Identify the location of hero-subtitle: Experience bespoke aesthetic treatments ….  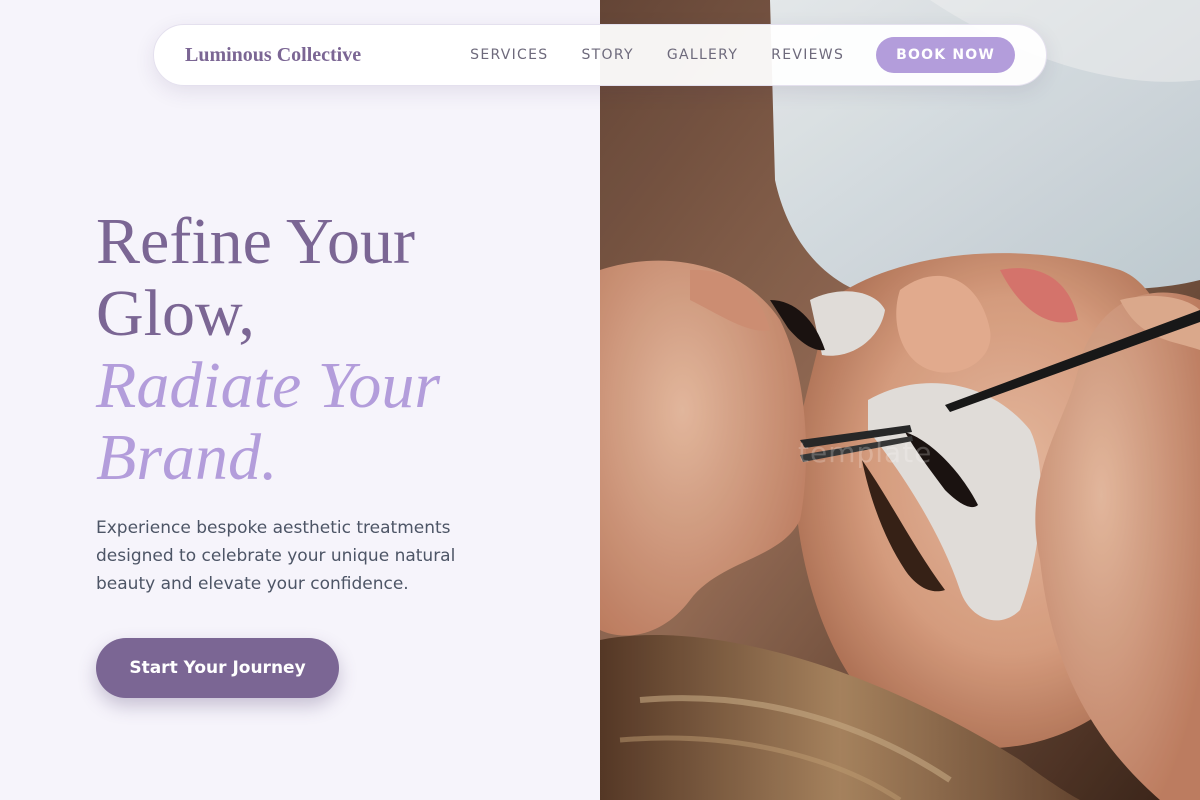
(276, 556).